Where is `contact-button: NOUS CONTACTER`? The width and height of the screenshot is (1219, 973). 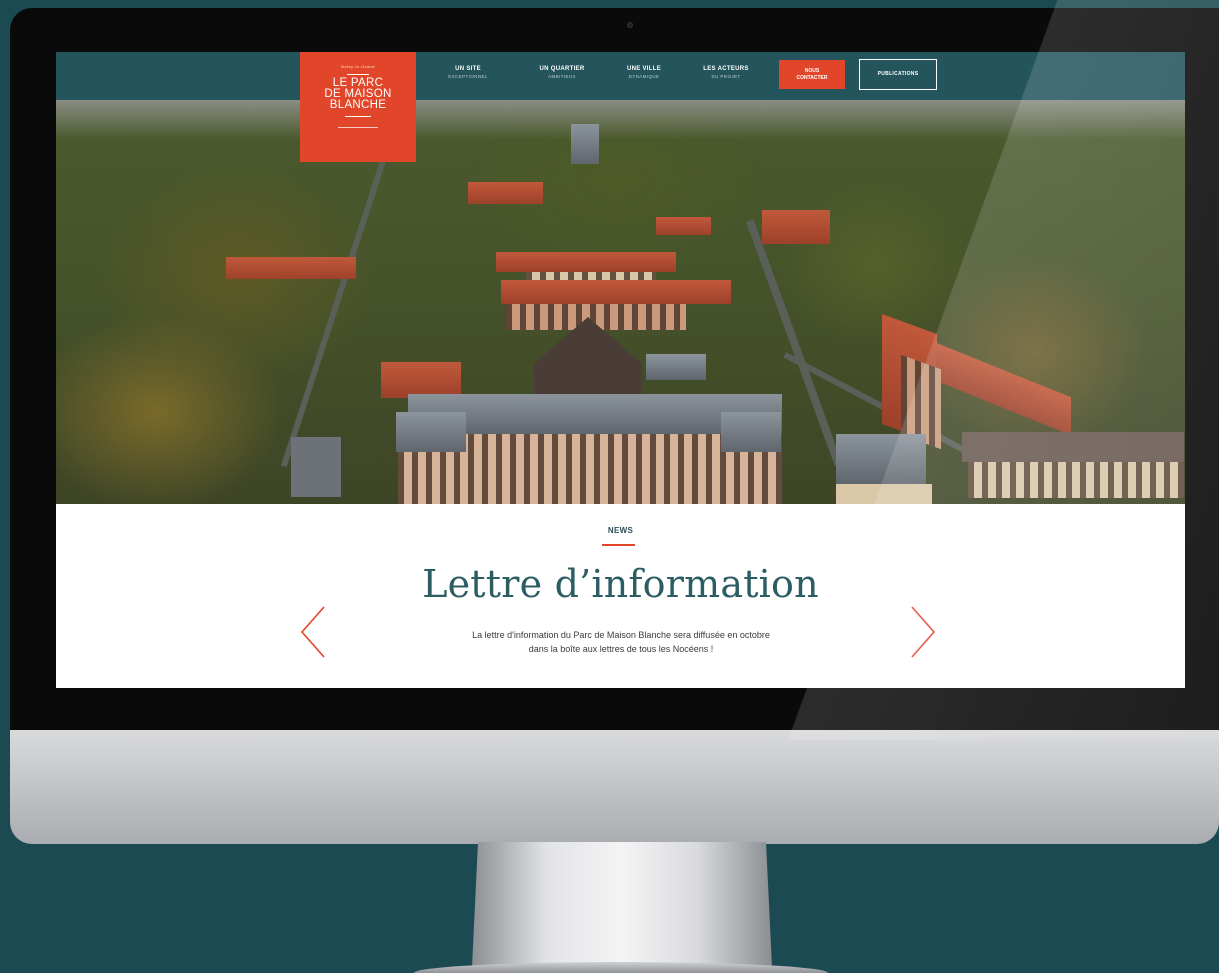 contact-button: NOUS CONTACTER is located at coordinates (812, 74).